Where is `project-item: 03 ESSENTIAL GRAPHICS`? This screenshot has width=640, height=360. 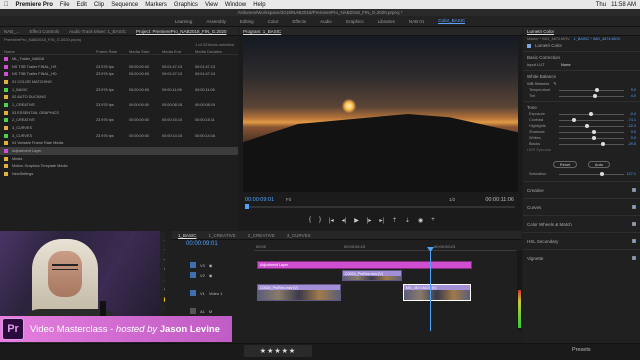 project-item: 03 ESSENTIAL GRAPHICS is located at coordinates (119, 113).